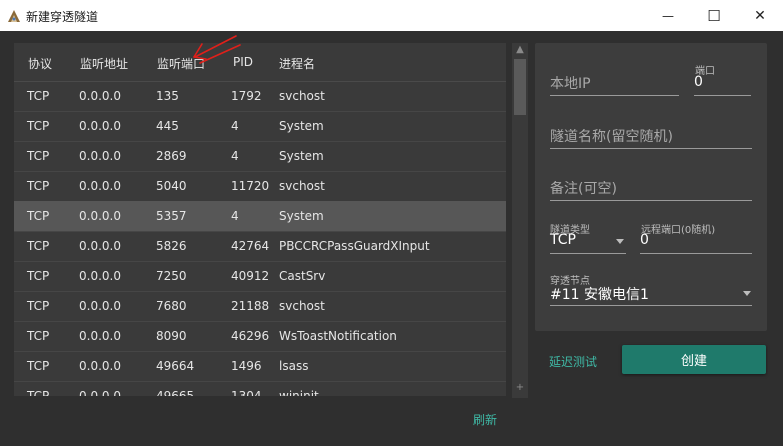 The height and width of the screenshot is (446, 783). I want to click on table-row: TCP 0.0.0.0 7250 40912 CastSrv, so click(260, 276).